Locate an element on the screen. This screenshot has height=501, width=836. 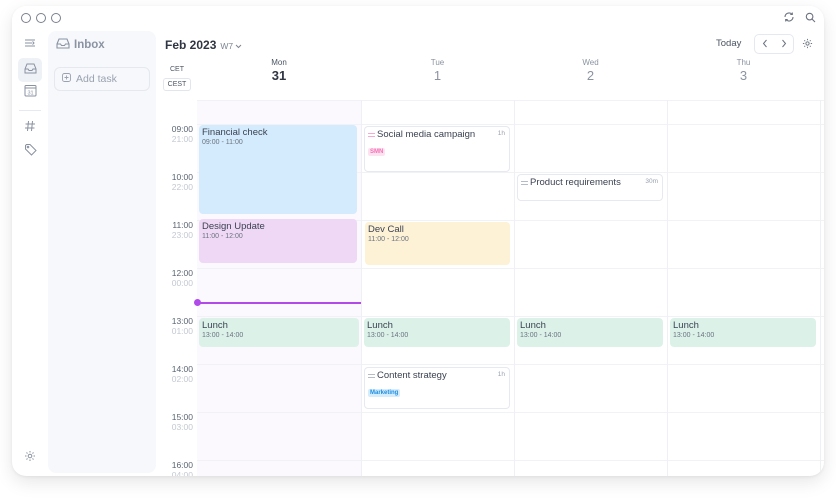
event-card: Financial check 09:00 - 11:00 is located at coordinates (278, 169).